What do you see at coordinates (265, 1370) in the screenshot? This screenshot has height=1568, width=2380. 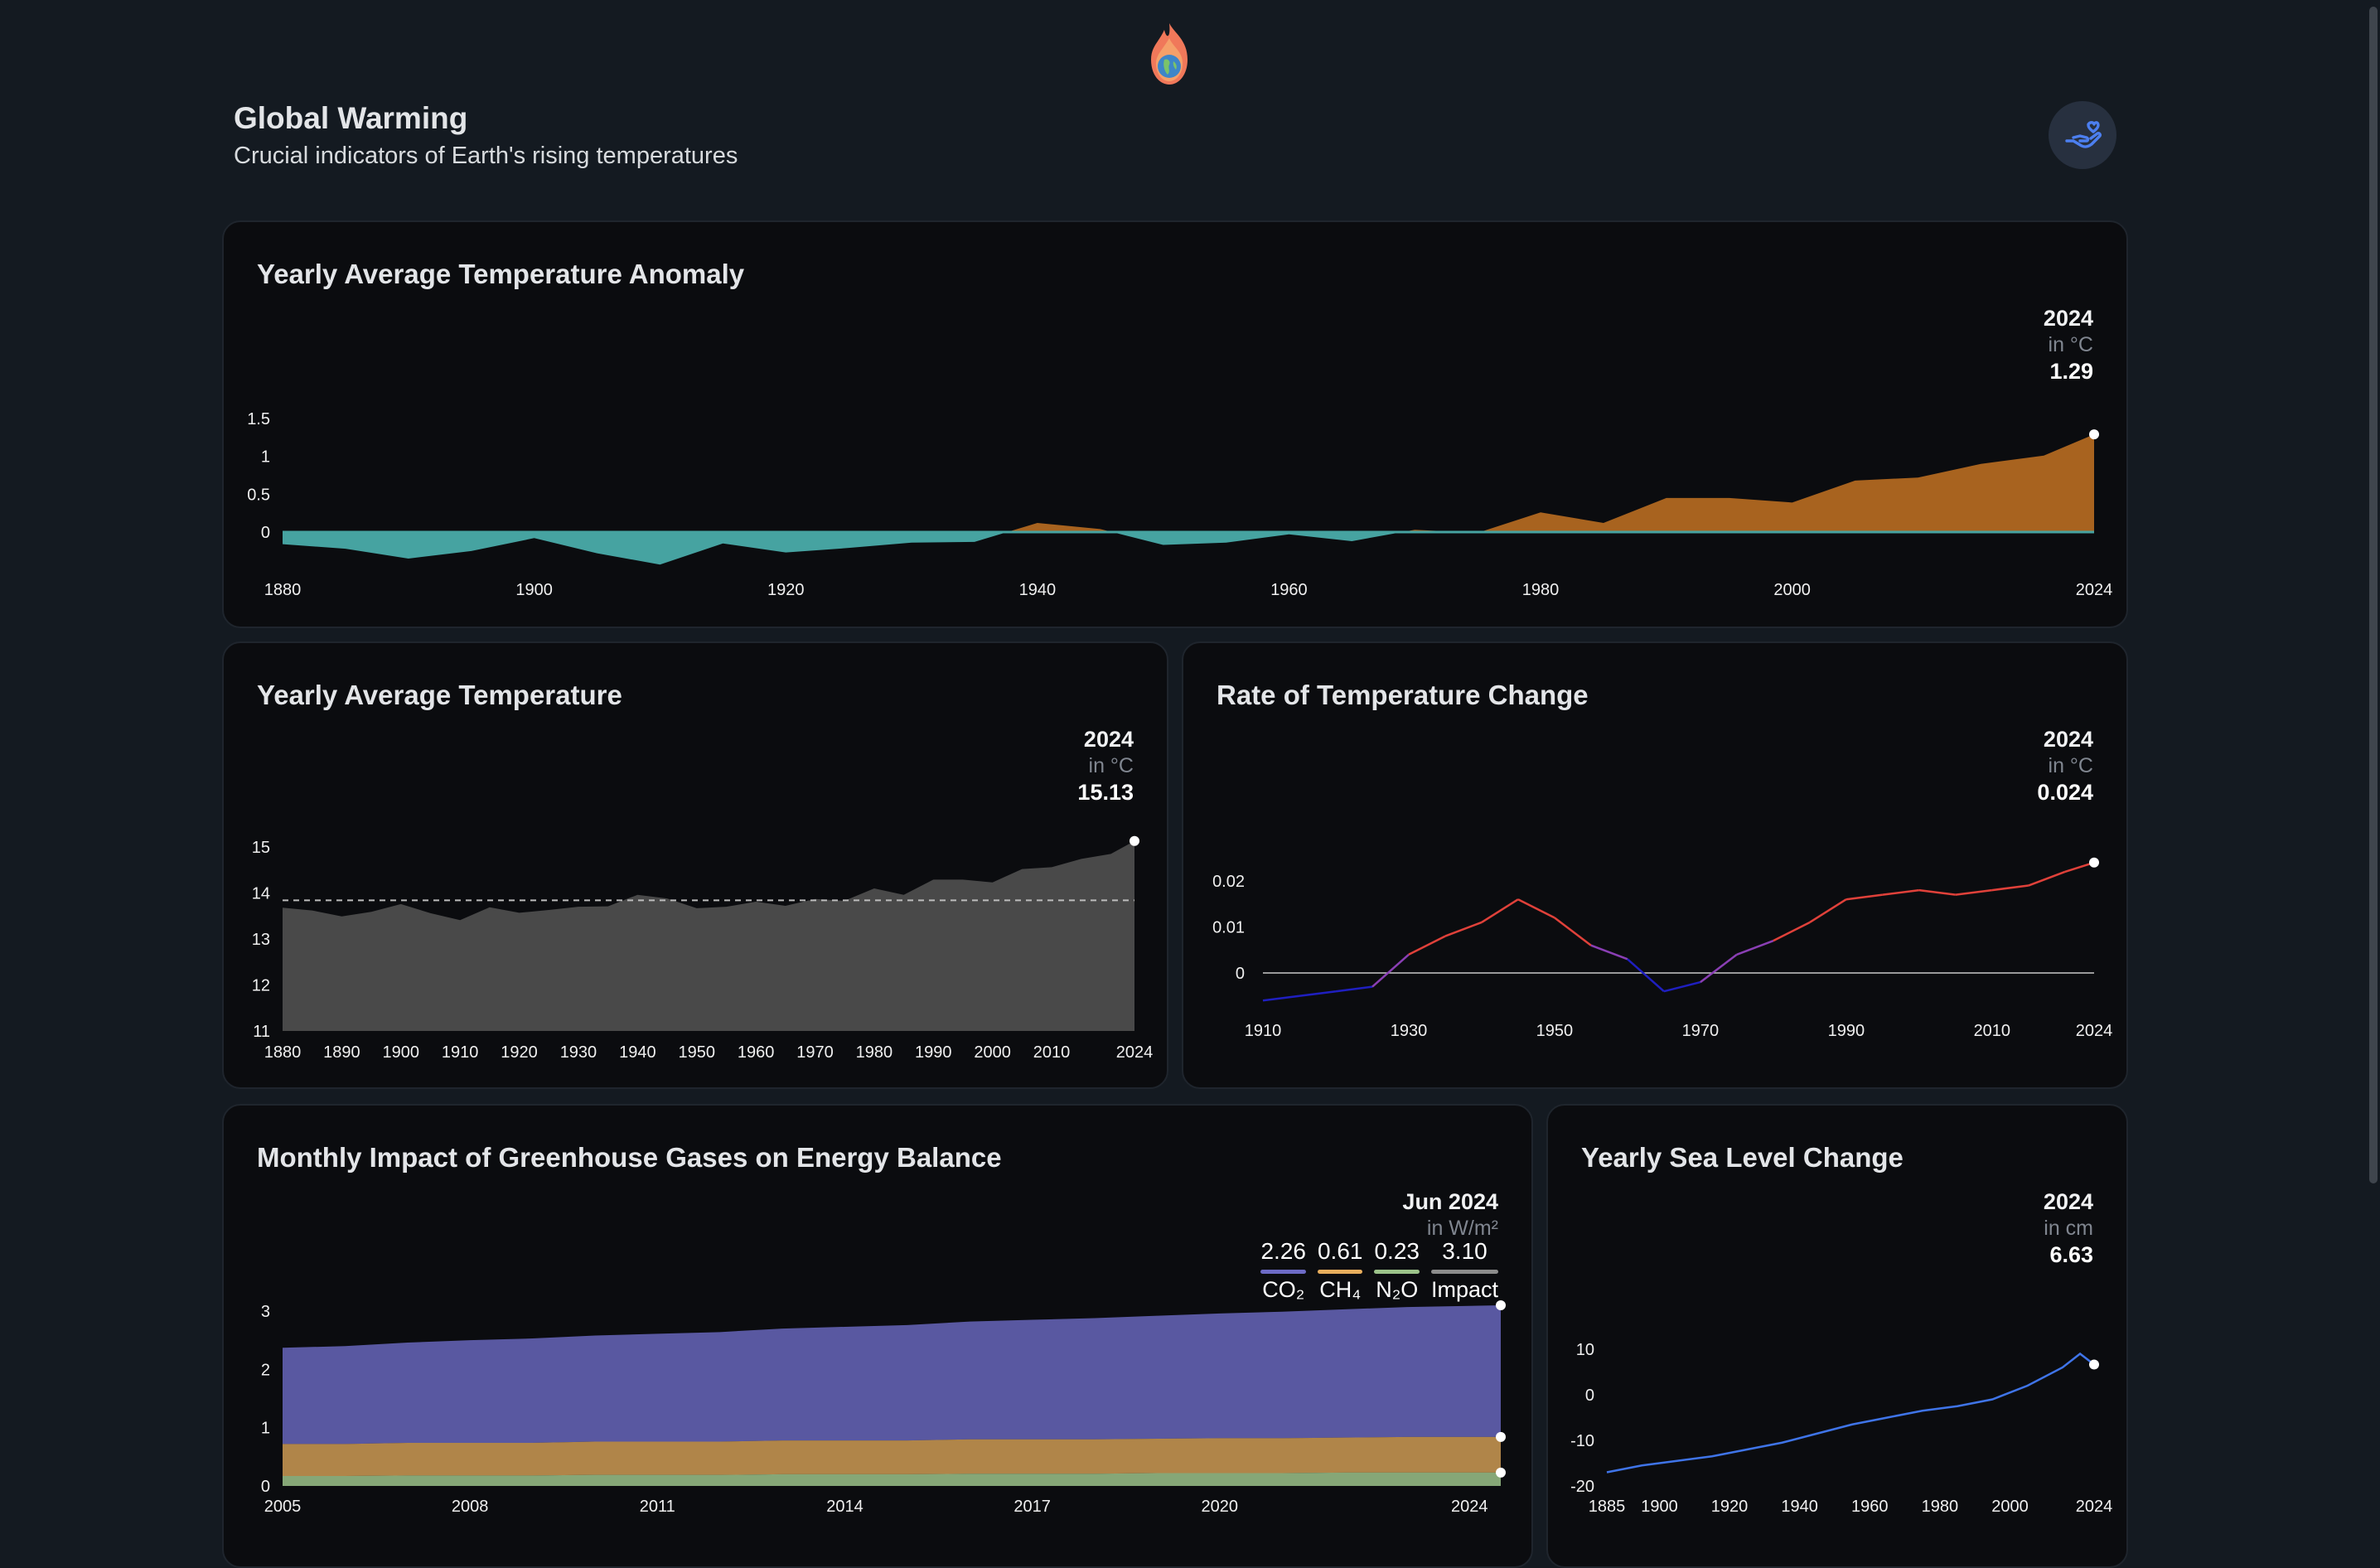 I see `y-tick-label: 2` at bounding box center [265, 1370].